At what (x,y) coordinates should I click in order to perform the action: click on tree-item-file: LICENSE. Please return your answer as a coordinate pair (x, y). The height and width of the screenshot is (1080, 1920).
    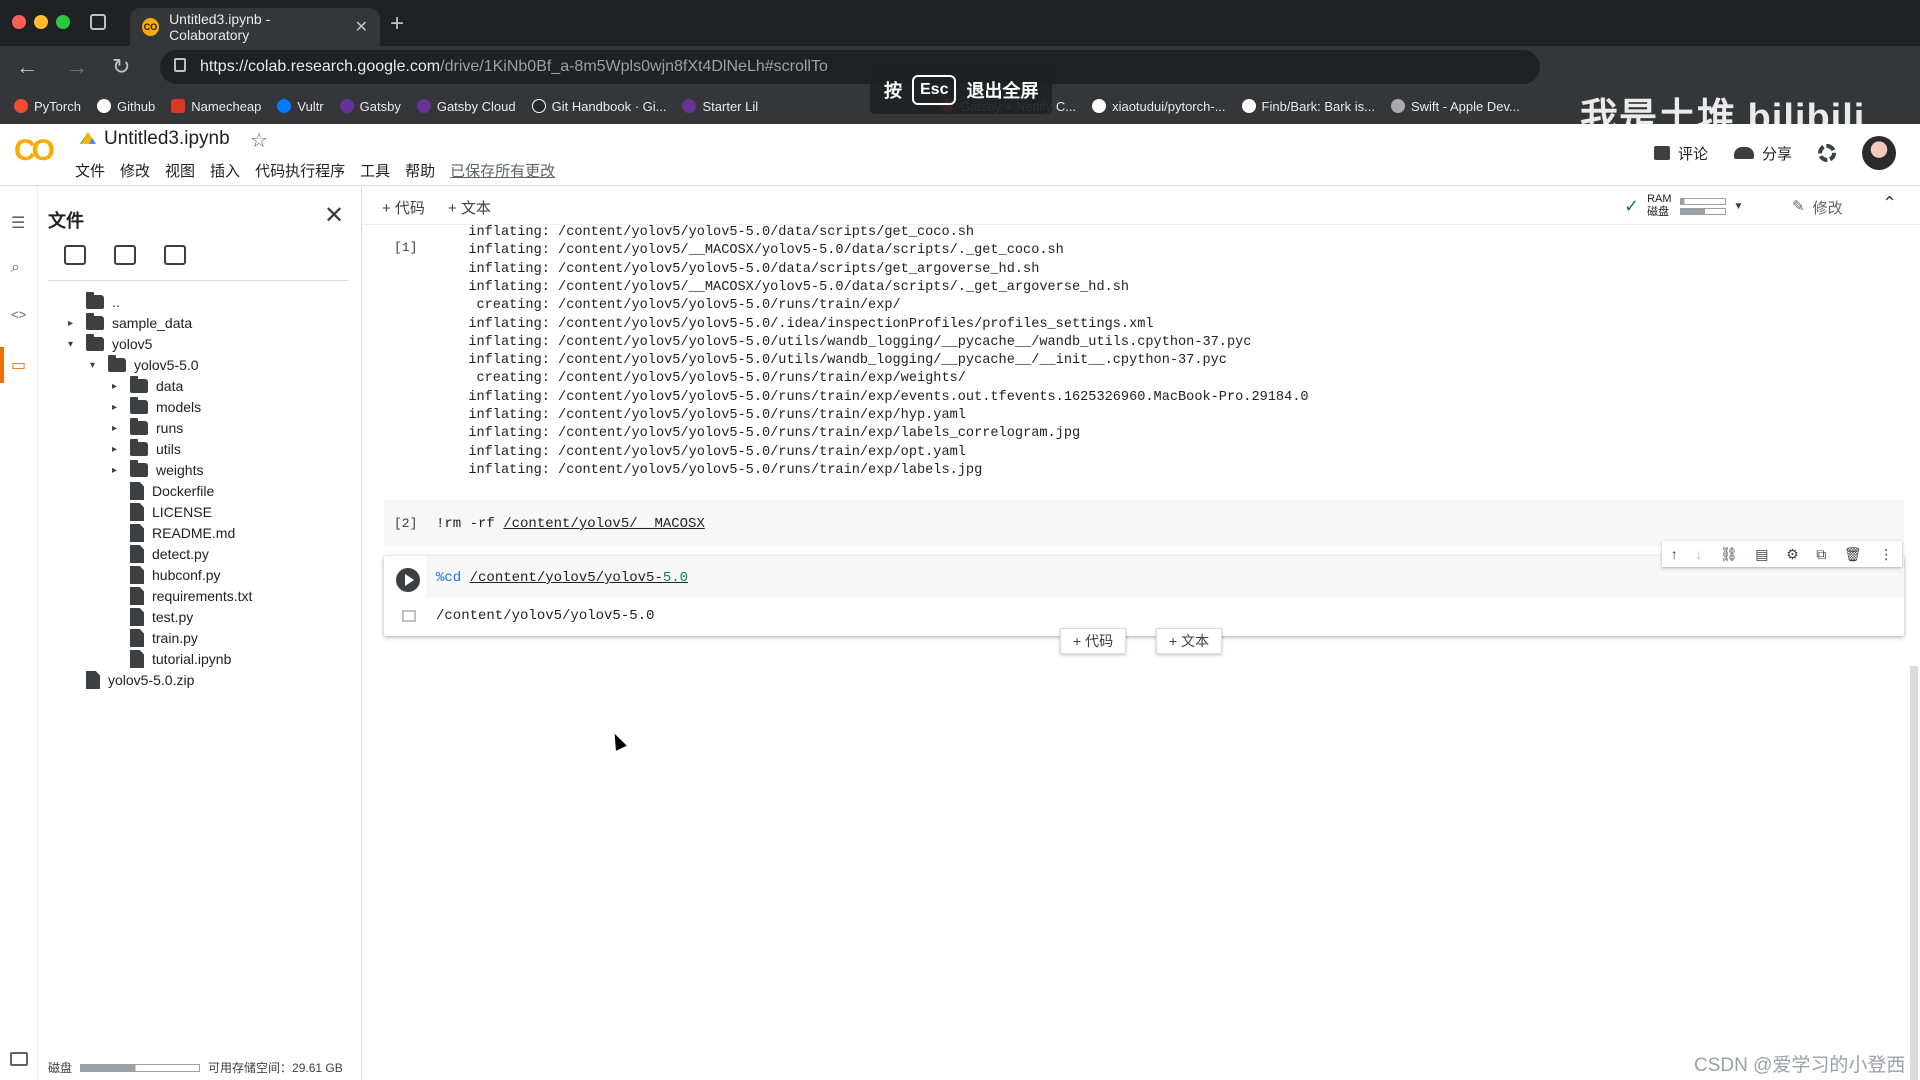
    Looking at the image, I should click on (162, 512).